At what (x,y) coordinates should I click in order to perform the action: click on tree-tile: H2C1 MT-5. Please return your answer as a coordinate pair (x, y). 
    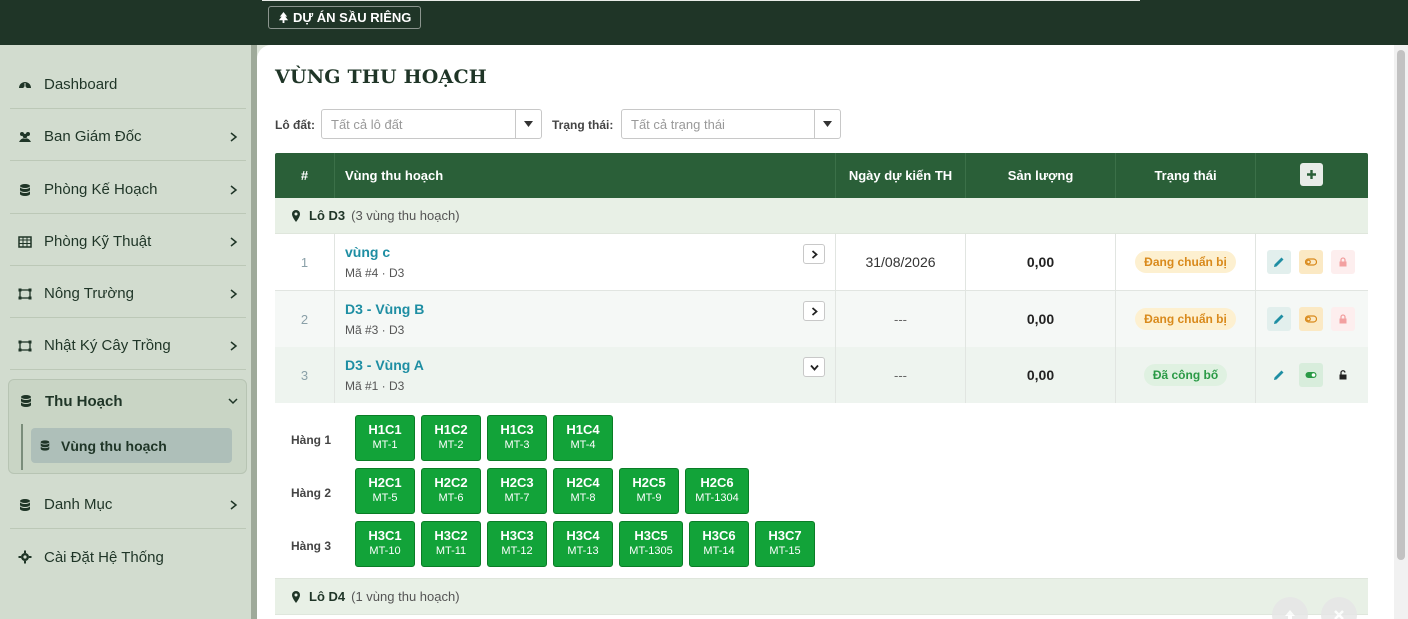
    Looking at the image, I should click on (385, 491).